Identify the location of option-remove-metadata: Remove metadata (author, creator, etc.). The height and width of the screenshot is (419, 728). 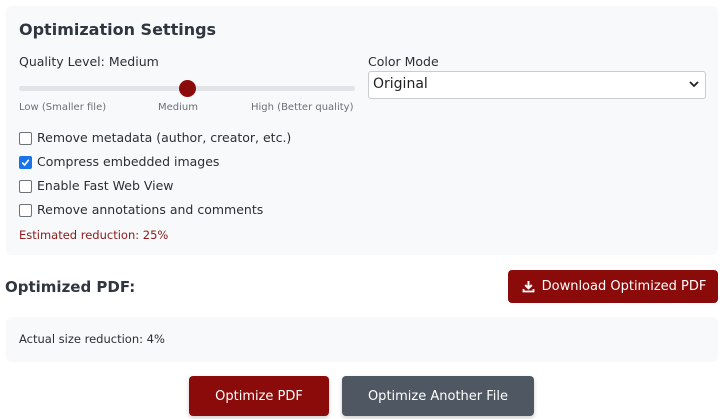
(169, 138).